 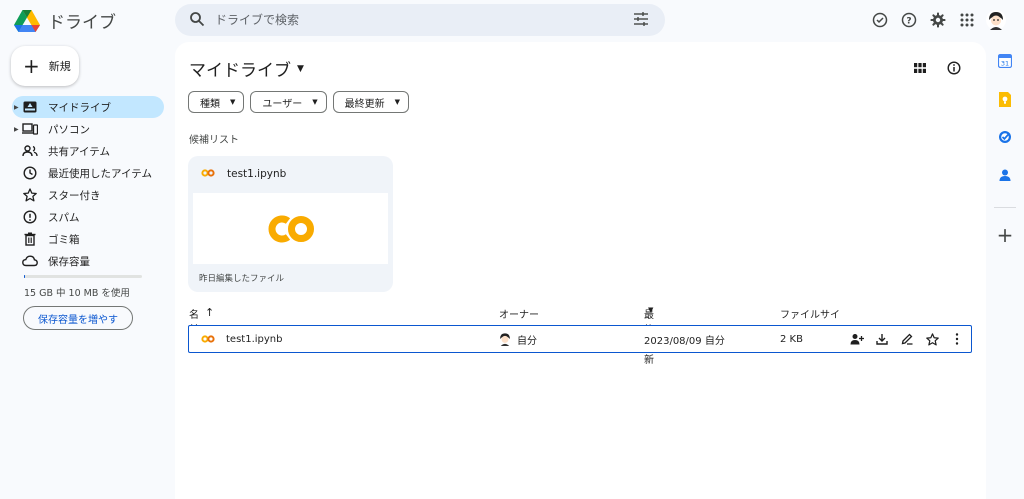 I want to click on calendar-icon: 31, so click(x=1005, y=61).